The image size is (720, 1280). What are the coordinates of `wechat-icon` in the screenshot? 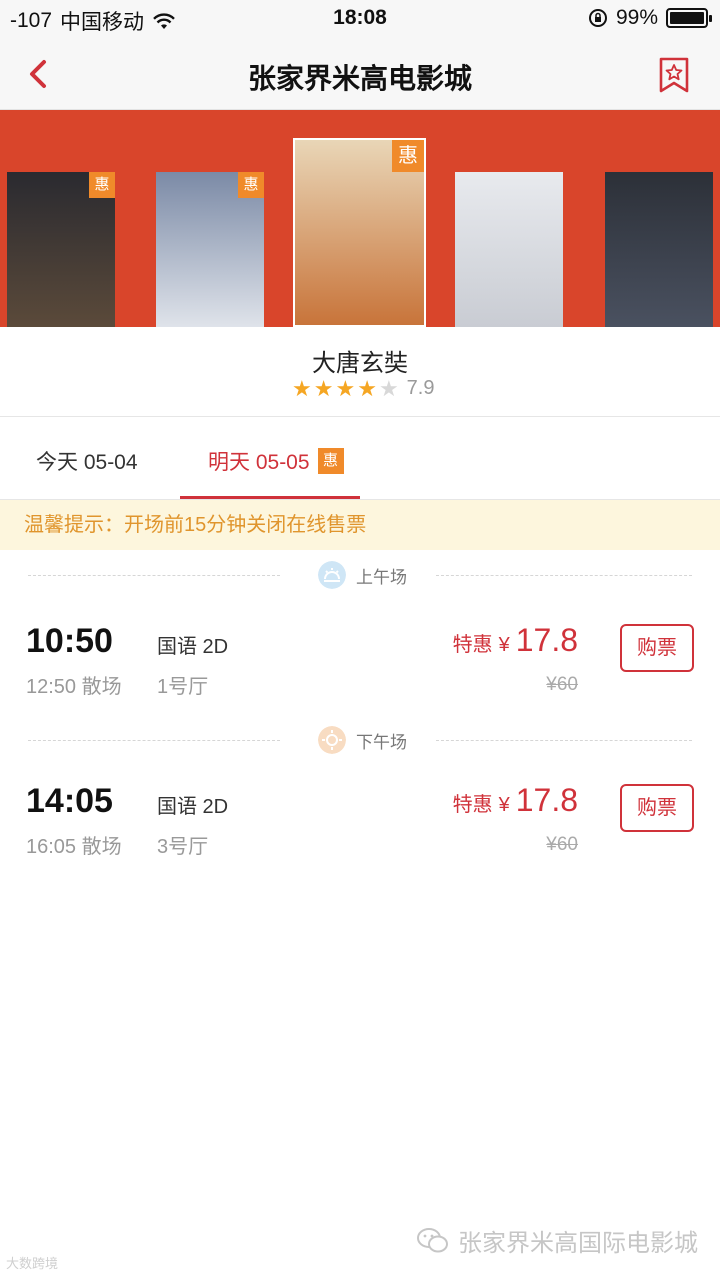 It's located at (432, 1239).